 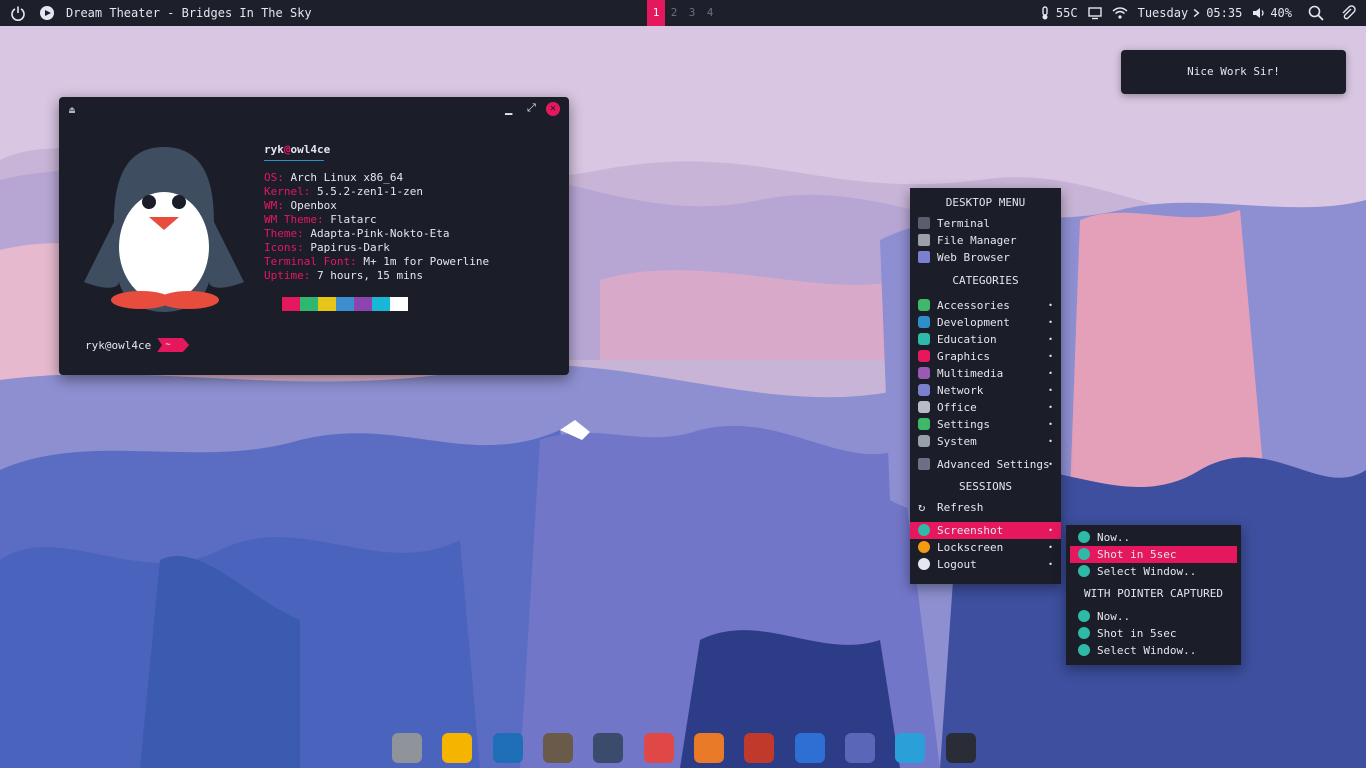 I want to click on safari-dock-icon, so click(x=860, y=748).